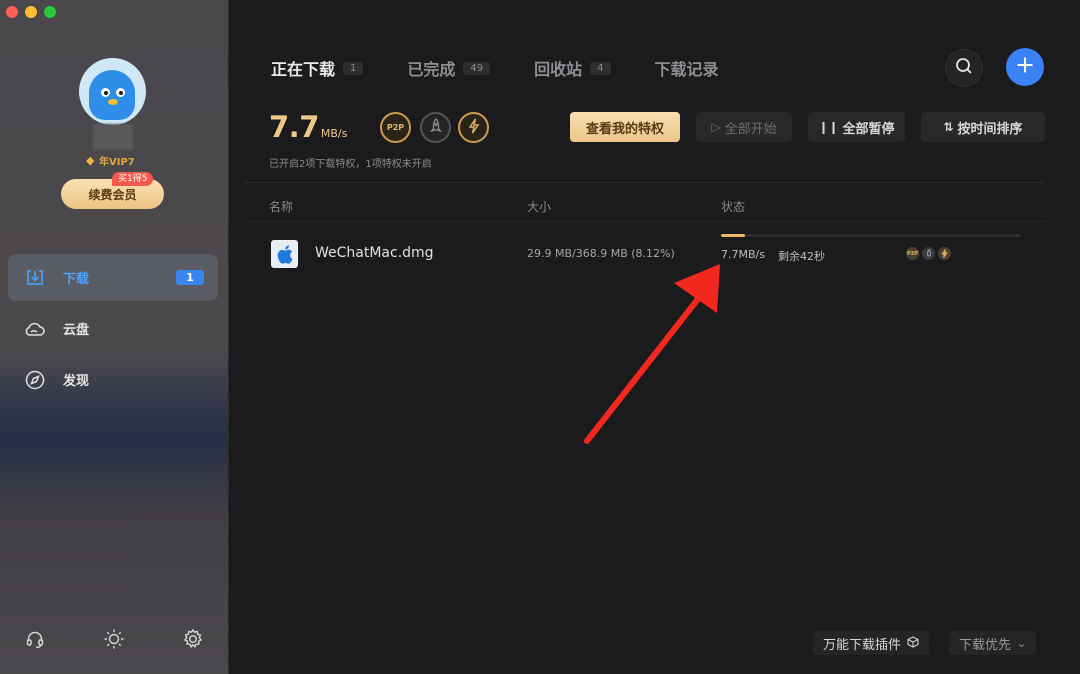 Image resolution: width=1080 pixels, height=674 pixels. I want to click on tab-download-history: 下载记录, so click(687, 68).